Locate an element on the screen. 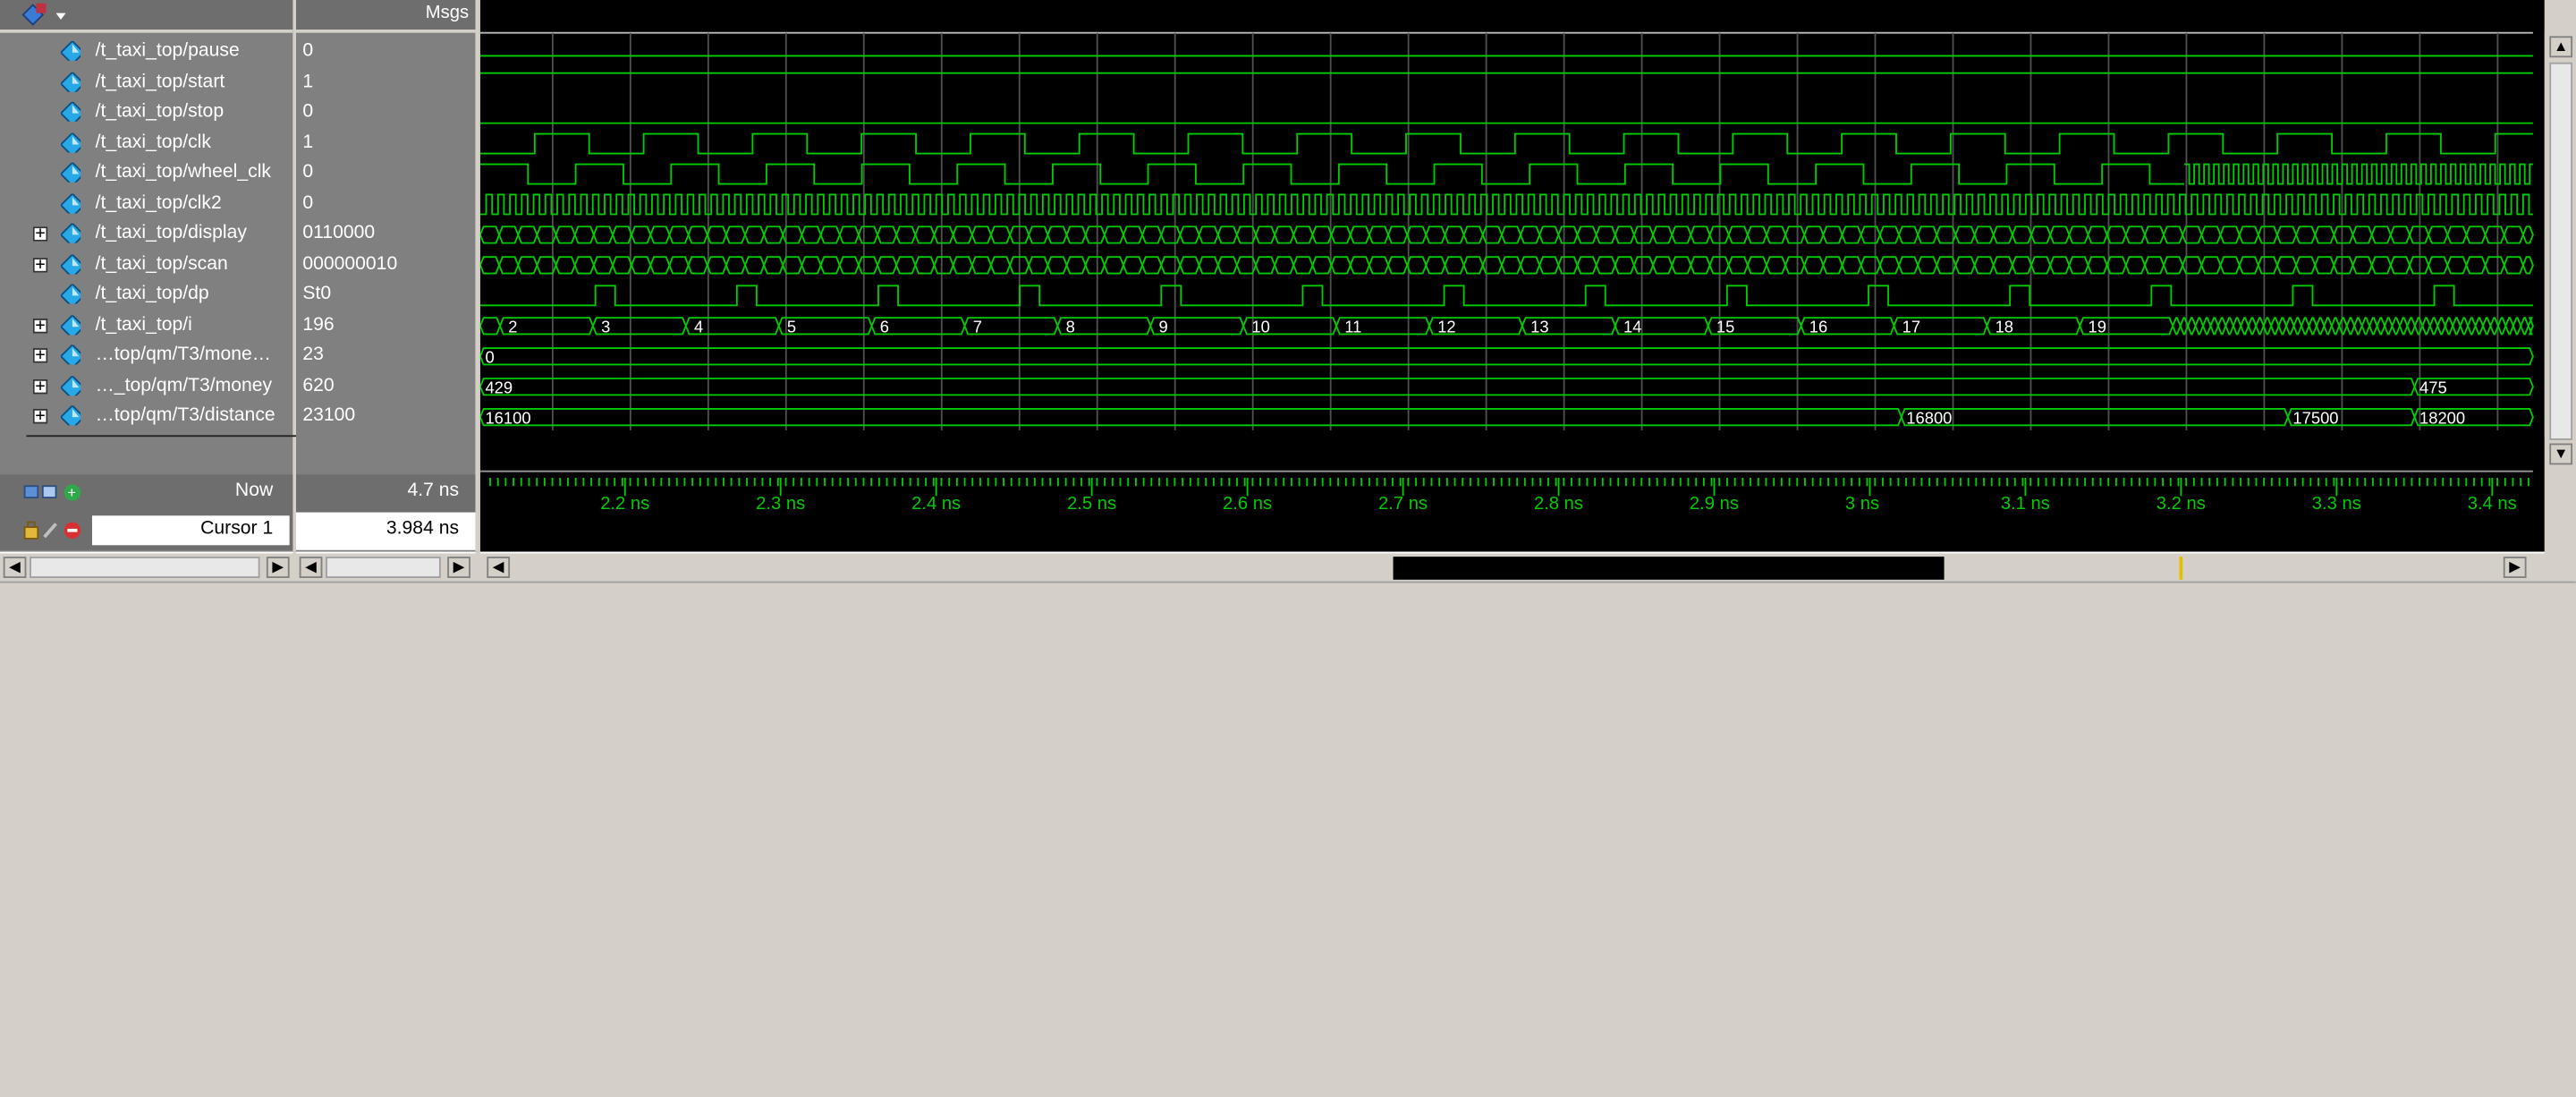 The height and width of the screenshot is (1097, 2576). wave-vscrollbar: ▲ ▼ is located at coordinates (2560, 276).